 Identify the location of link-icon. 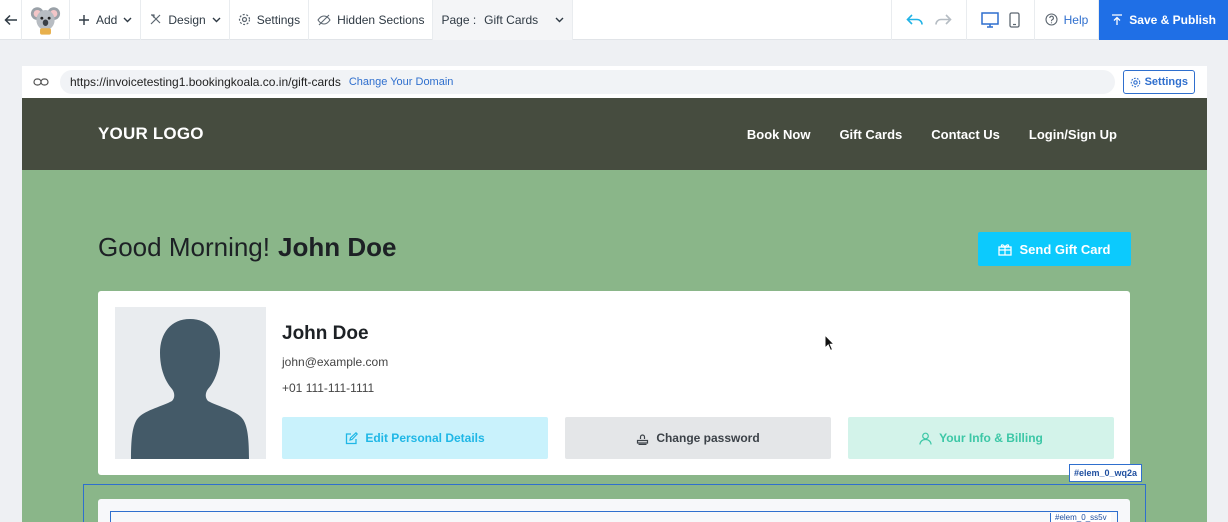
(41, 82).